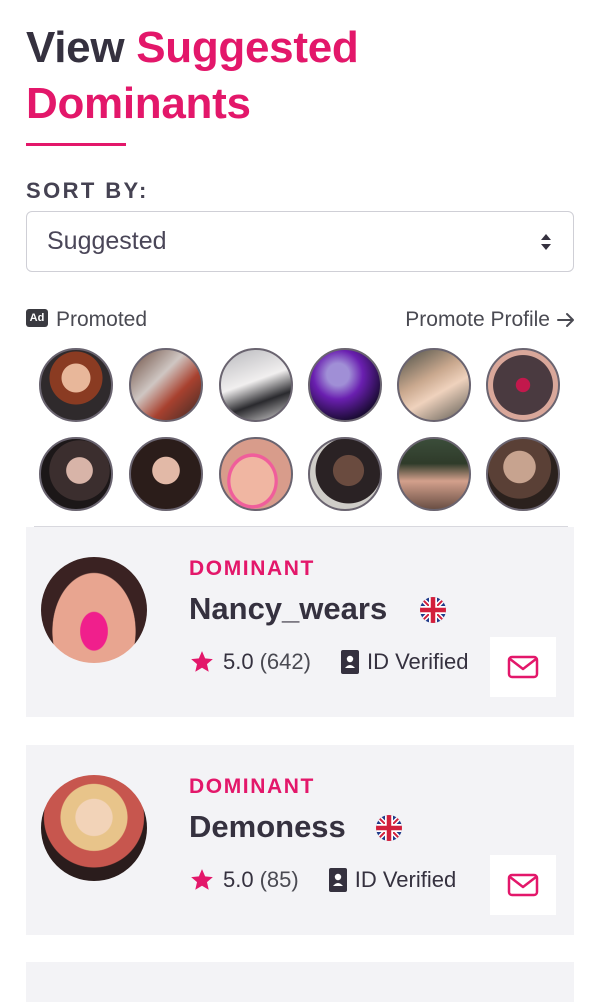 This screenshot has height=1002, width=600. Describe the element at coordinates (288, 609) in the screenshot. I see `profile-name: Nancy_wears` at that location.